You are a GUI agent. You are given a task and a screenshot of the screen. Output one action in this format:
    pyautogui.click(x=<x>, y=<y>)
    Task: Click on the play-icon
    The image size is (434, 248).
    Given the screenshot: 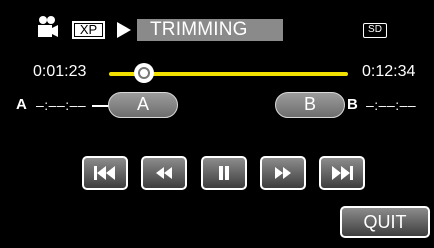 What is the action you would take?
    pyautogui.click(x=124, y=30)
    